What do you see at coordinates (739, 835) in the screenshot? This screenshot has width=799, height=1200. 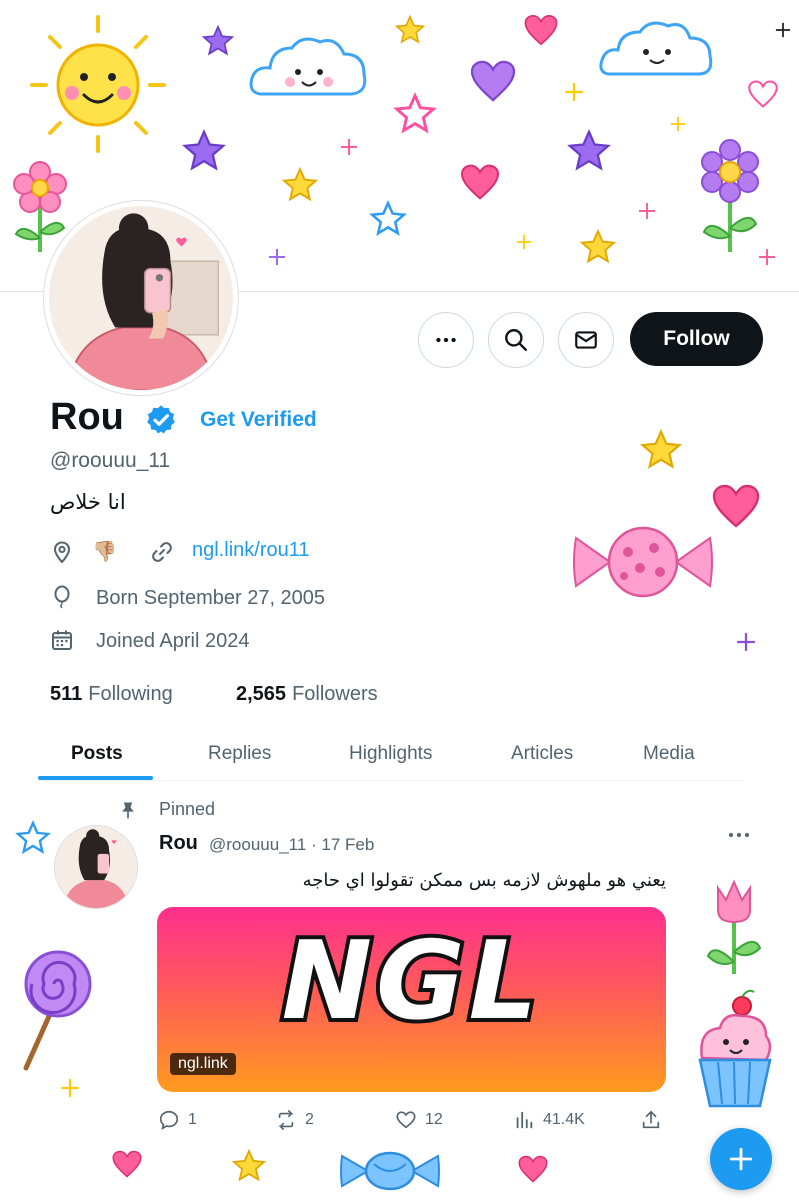 I see `post-more-icon` at bounding box center [739, 835].